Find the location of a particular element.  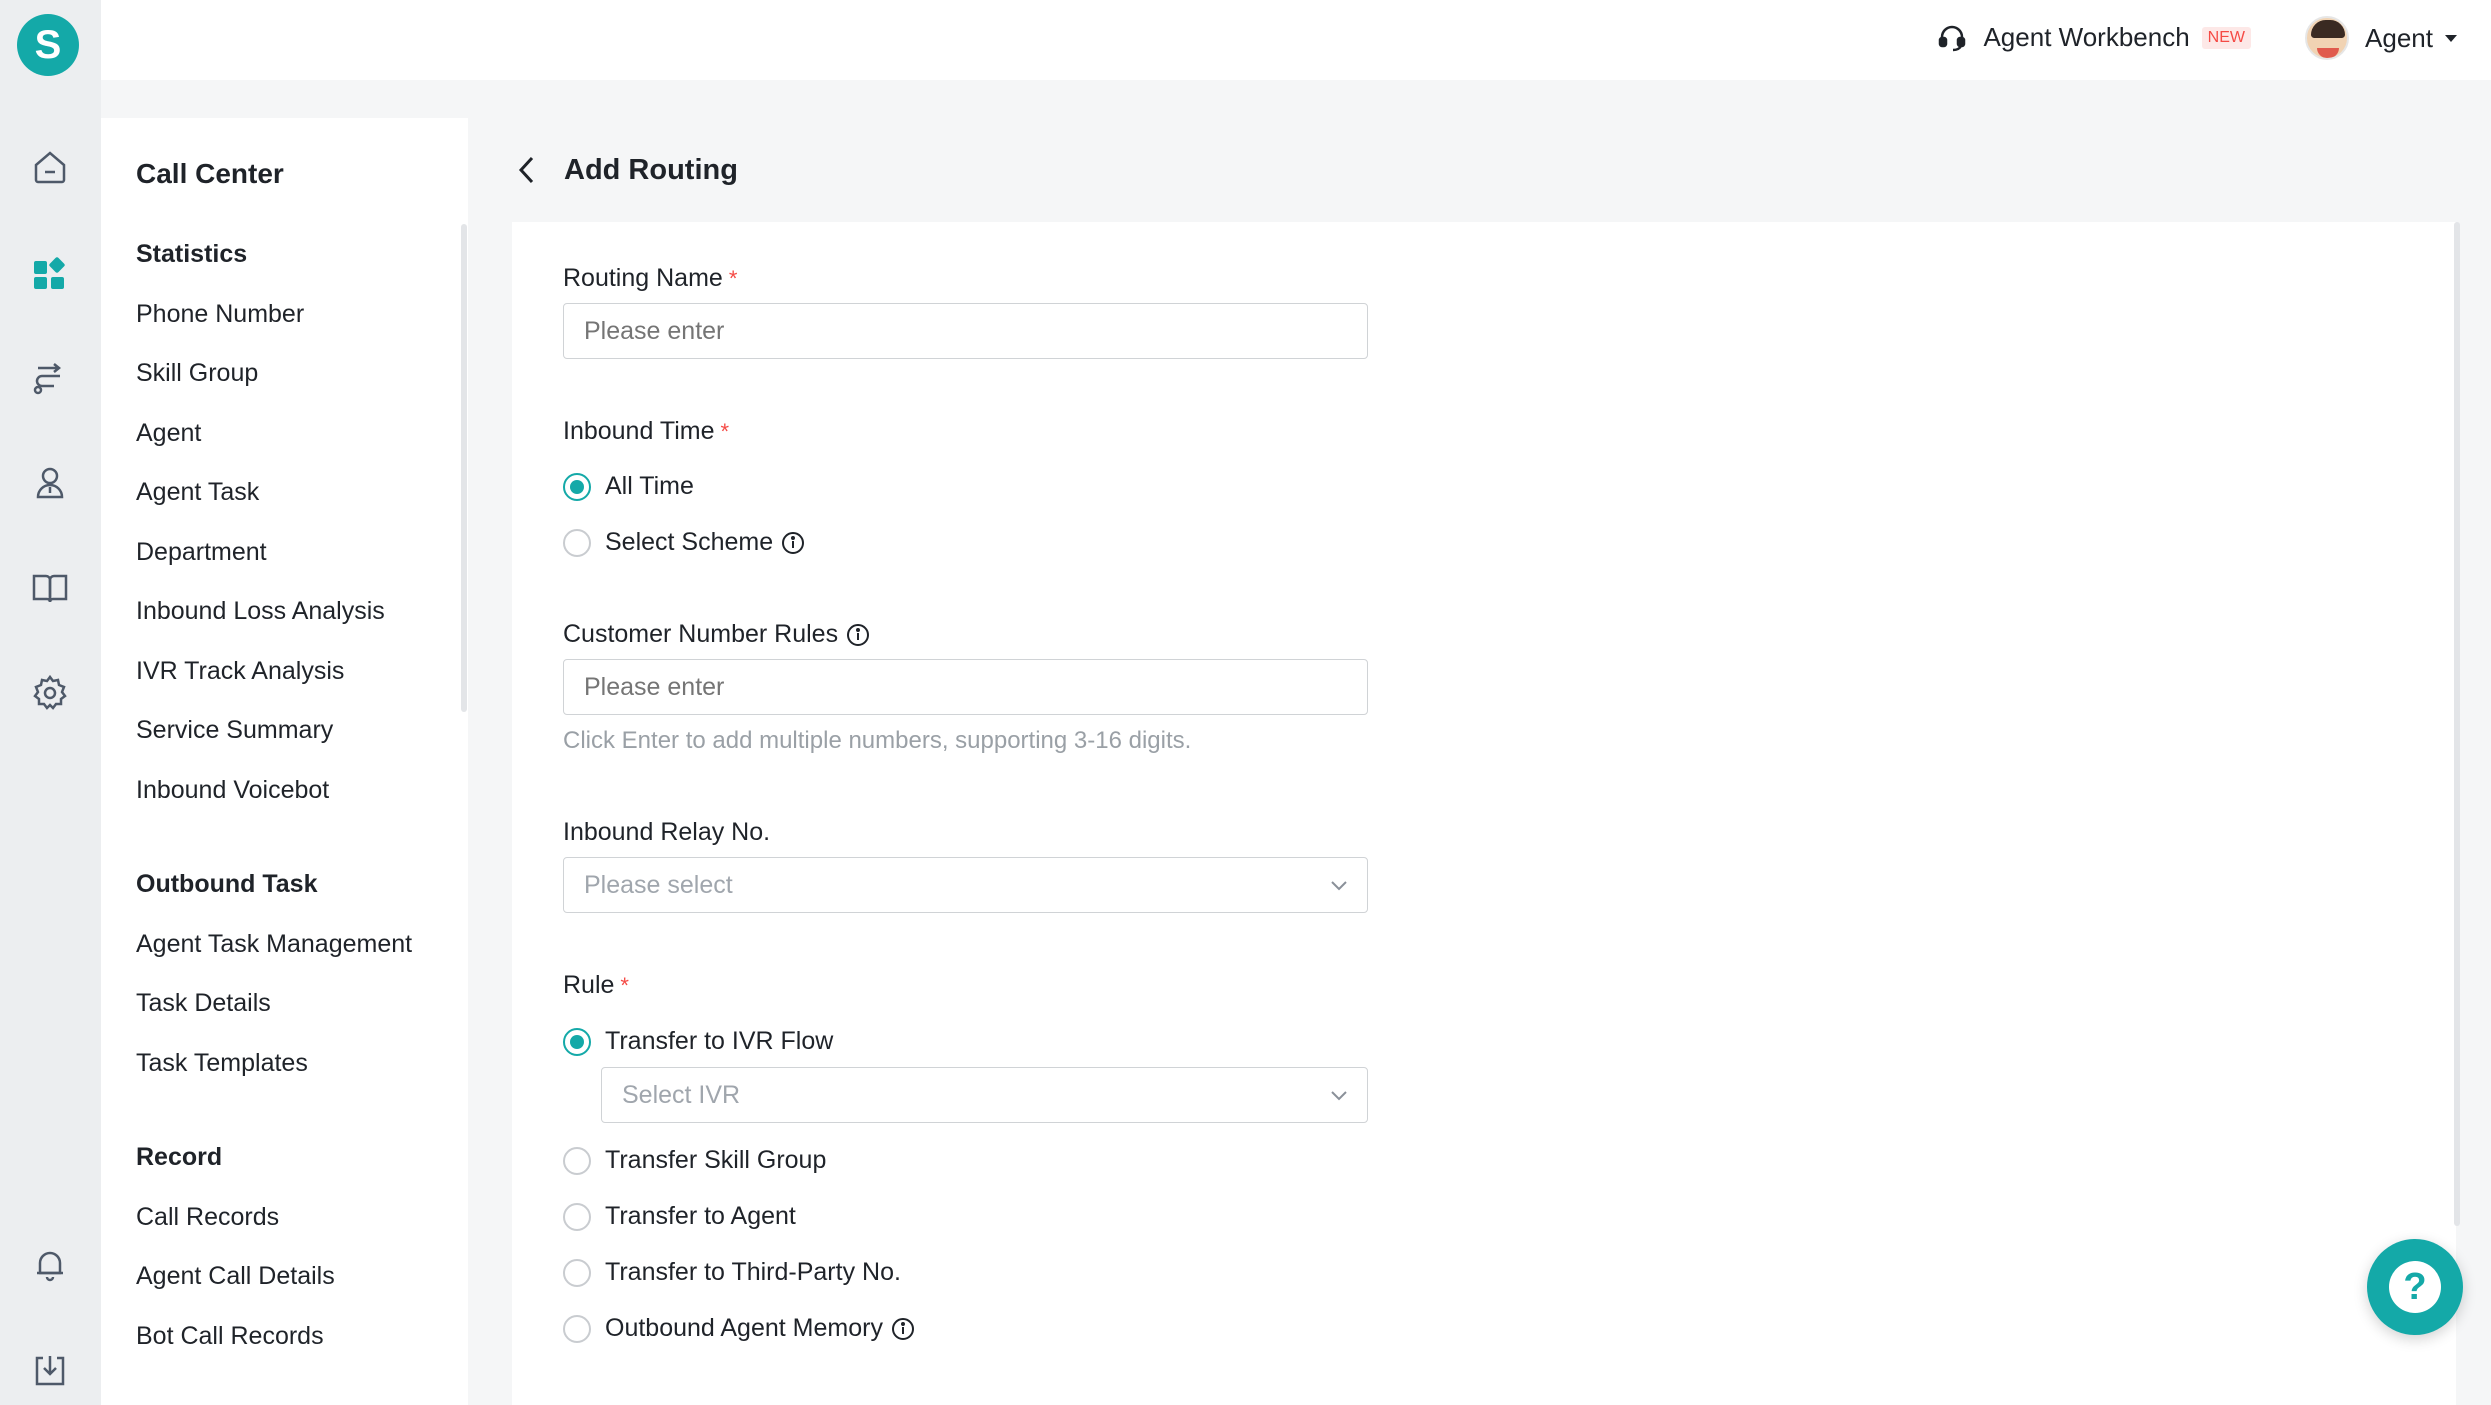

radio-select-scheme: Select Scheme is located at coordinates (684, 542).